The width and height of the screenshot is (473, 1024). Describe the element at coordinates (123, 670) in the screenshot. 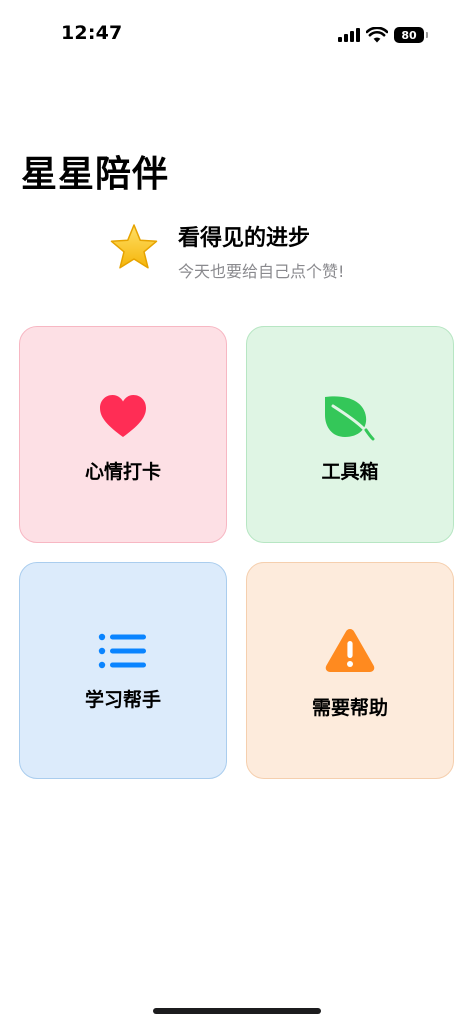

I see `study-helper-card: 学习帮手` at that location.